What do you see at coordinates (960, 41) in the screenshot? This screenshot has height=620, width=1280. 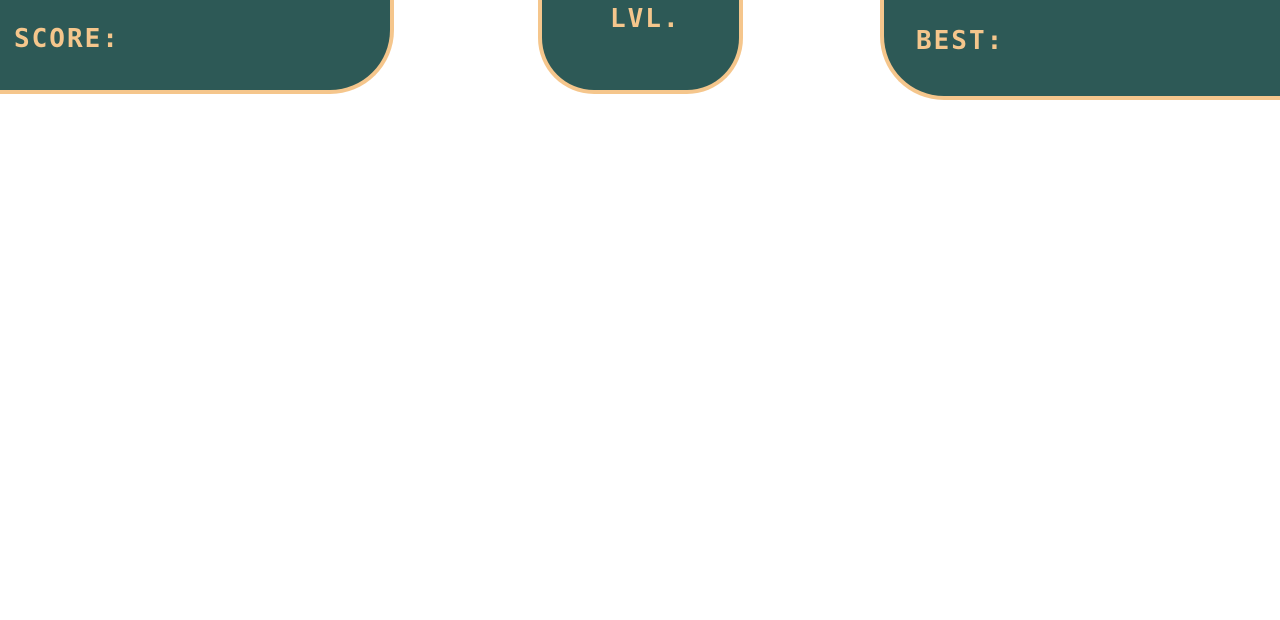 I see `best-score-label: BEST:` at bounding box center [960, 41].